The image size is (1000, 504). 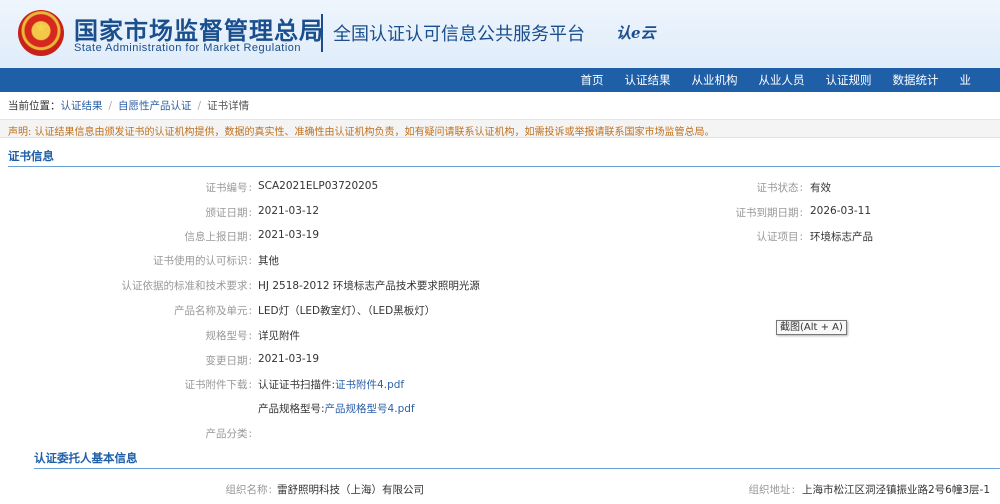 I want to click on label-org-name: 组织名称:, so click(x=248, y=490).